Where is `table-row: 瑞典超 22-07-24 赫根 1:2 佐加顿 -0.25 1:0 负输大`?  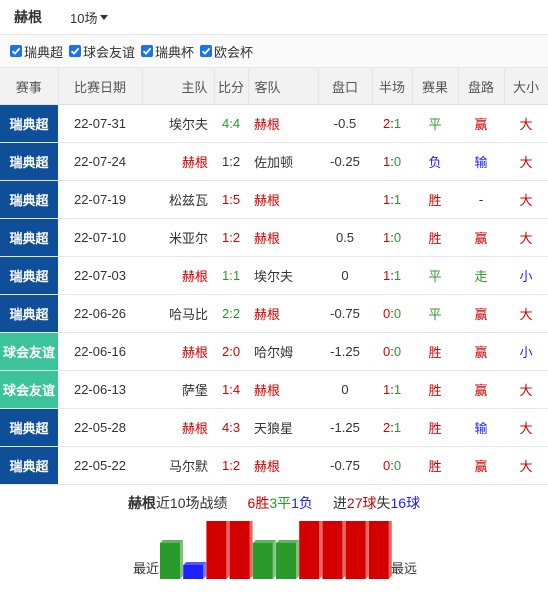
table-row: 瑞典超 22-07-24 赫根 1:2 佐加顿 -0.25 1:0 负输大 is located at coordinates (274, 161).